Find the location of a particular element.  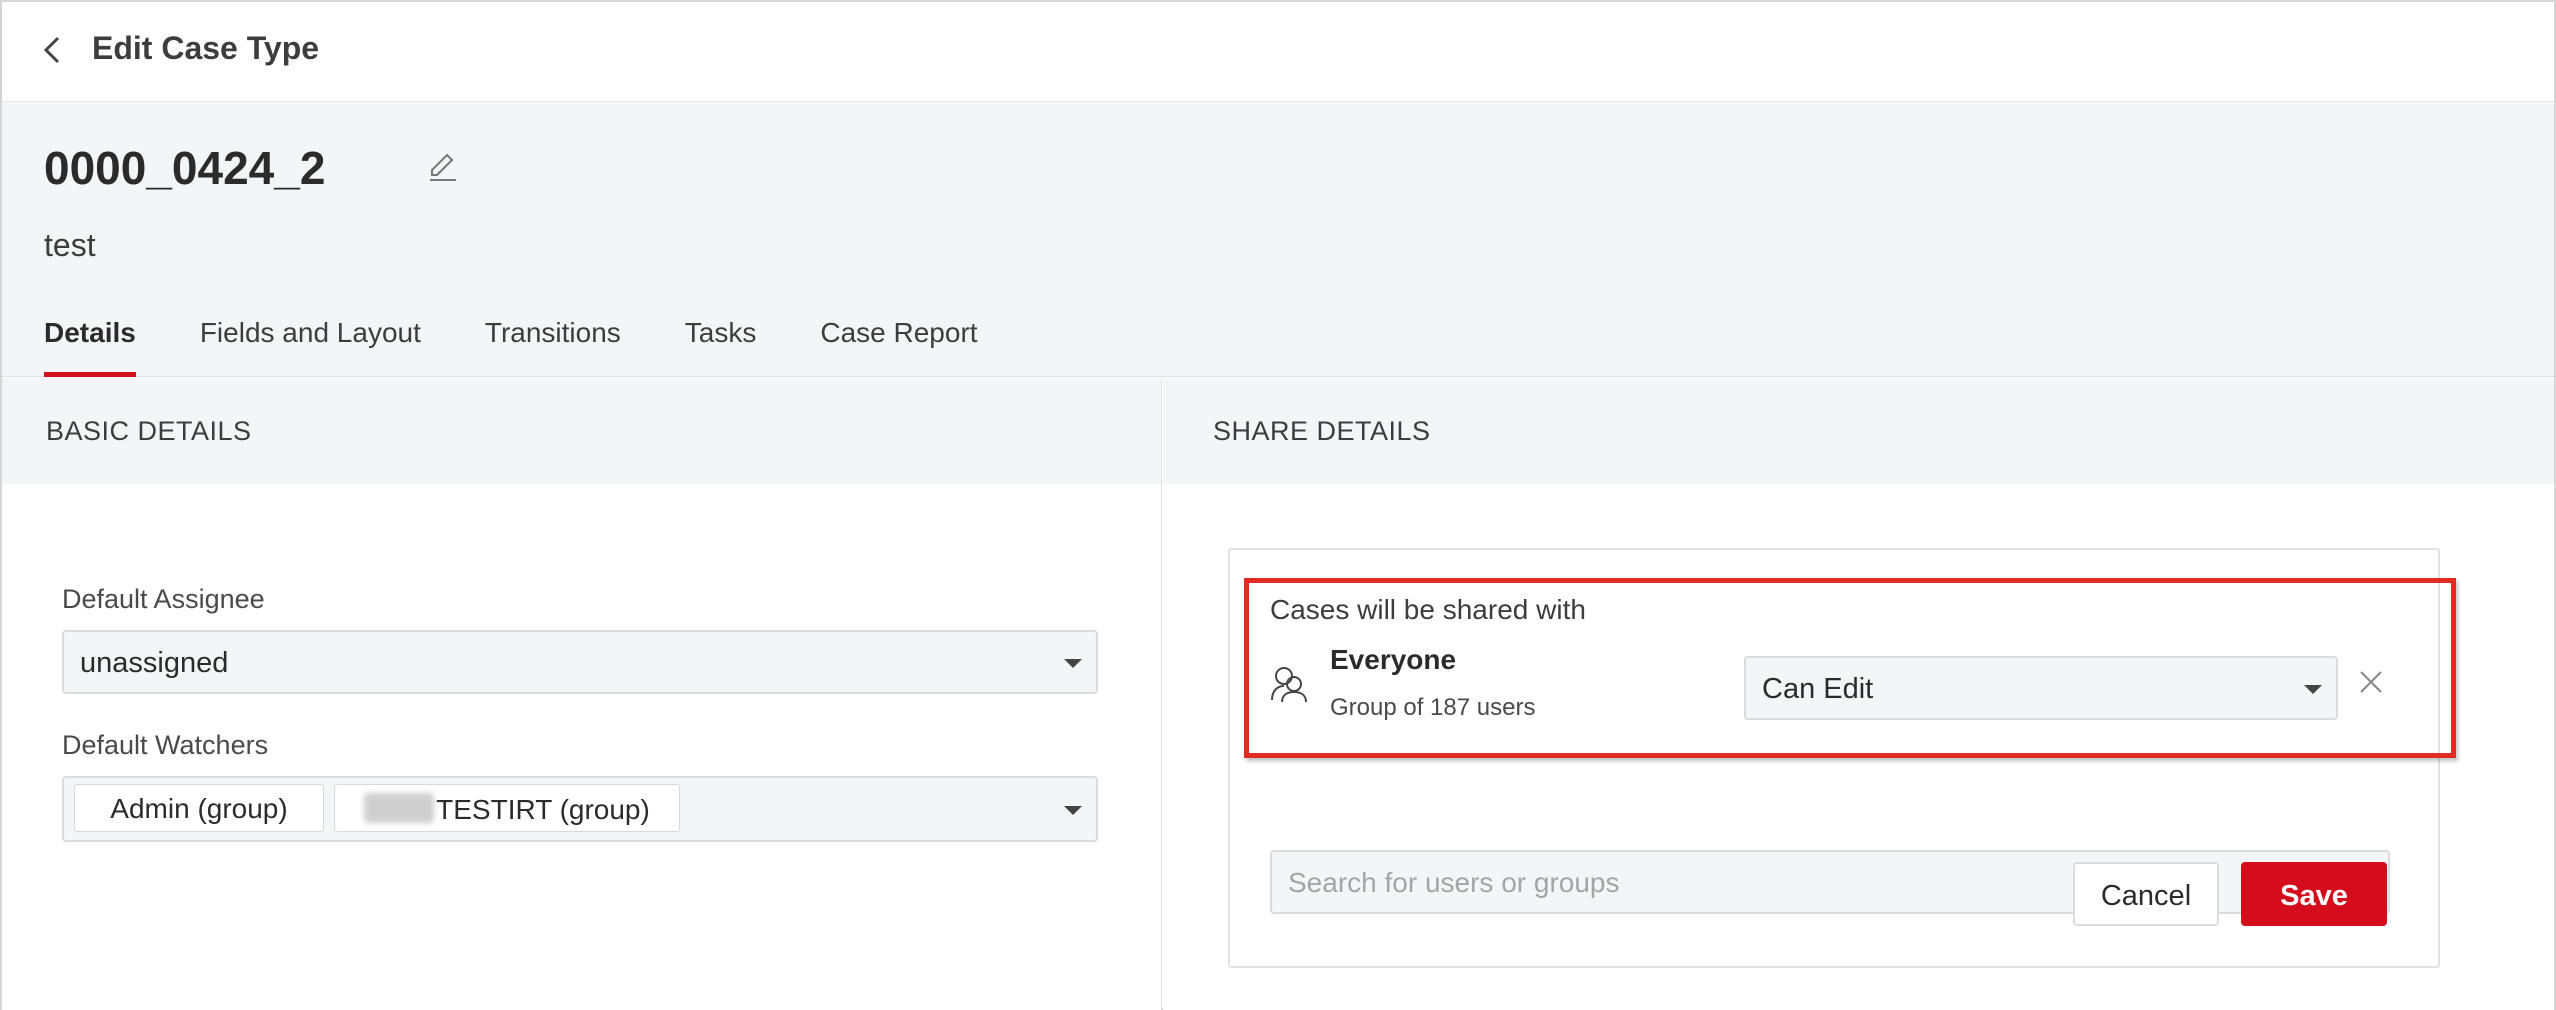

watcher-chip: Admin (group) is located at coordinates (199, 808).